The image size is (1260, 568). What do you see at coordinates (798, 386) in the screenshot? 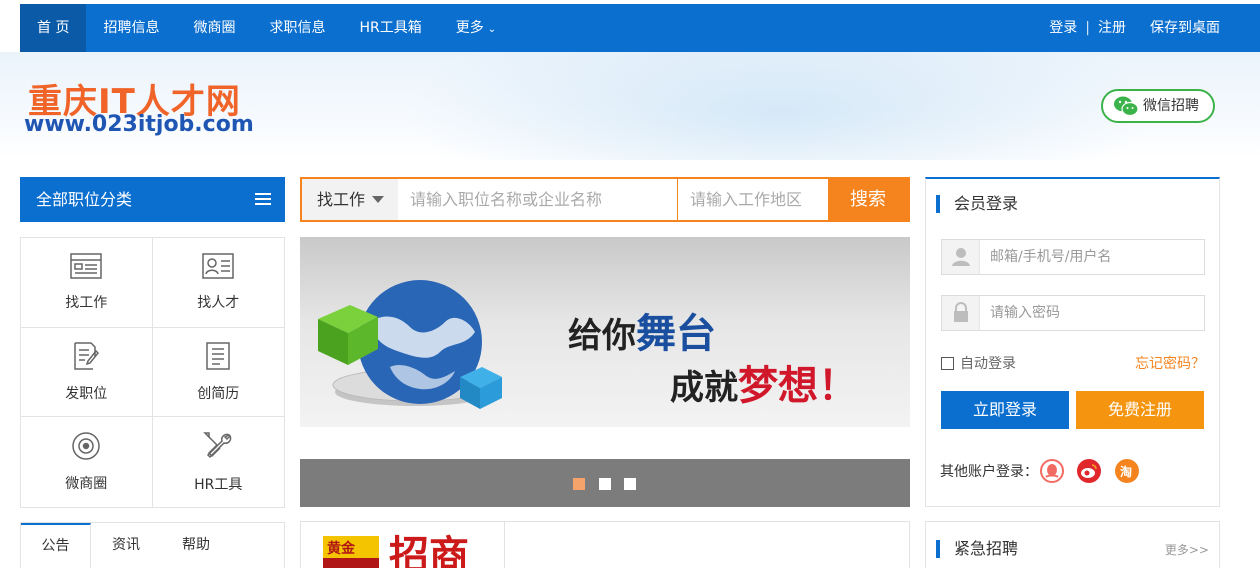
I see `slogan-2-highlight: 梦想！` at bounding box center [798, 386].